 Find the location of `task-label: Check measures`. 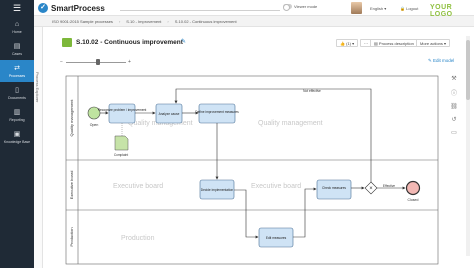

task-label: Check measures is located at coordinates (334, 188).